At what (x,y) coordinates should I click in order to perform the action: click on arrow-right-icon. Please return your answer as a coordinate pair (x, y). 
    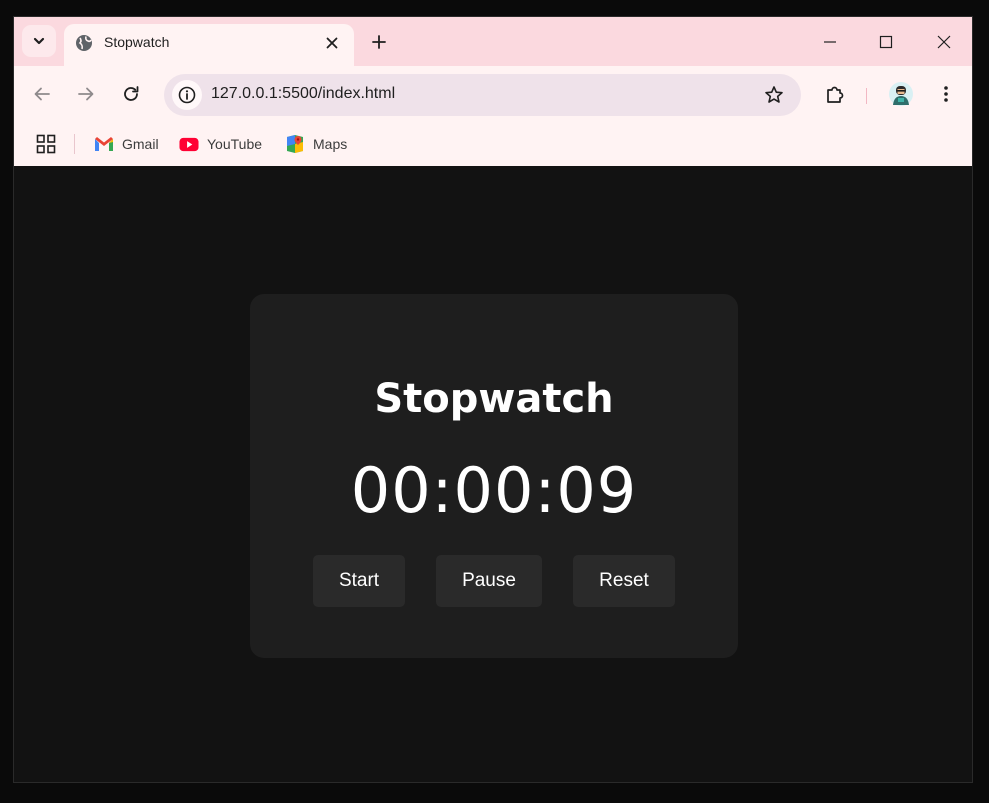
    Looking at the image, I should click on (86, 94).